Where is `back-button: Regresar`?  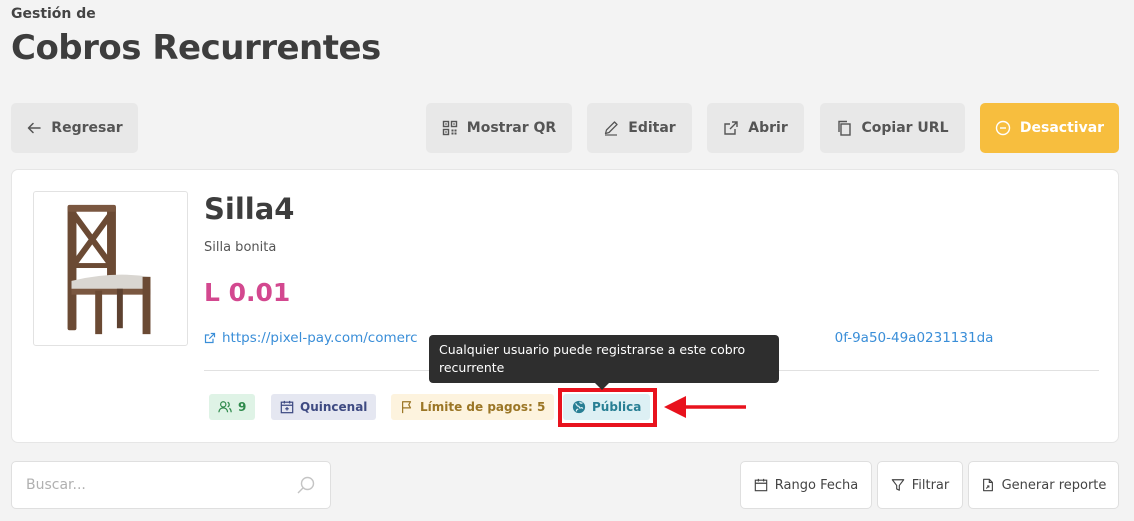
back-button: Regresar is located at coordinates (74, 128).